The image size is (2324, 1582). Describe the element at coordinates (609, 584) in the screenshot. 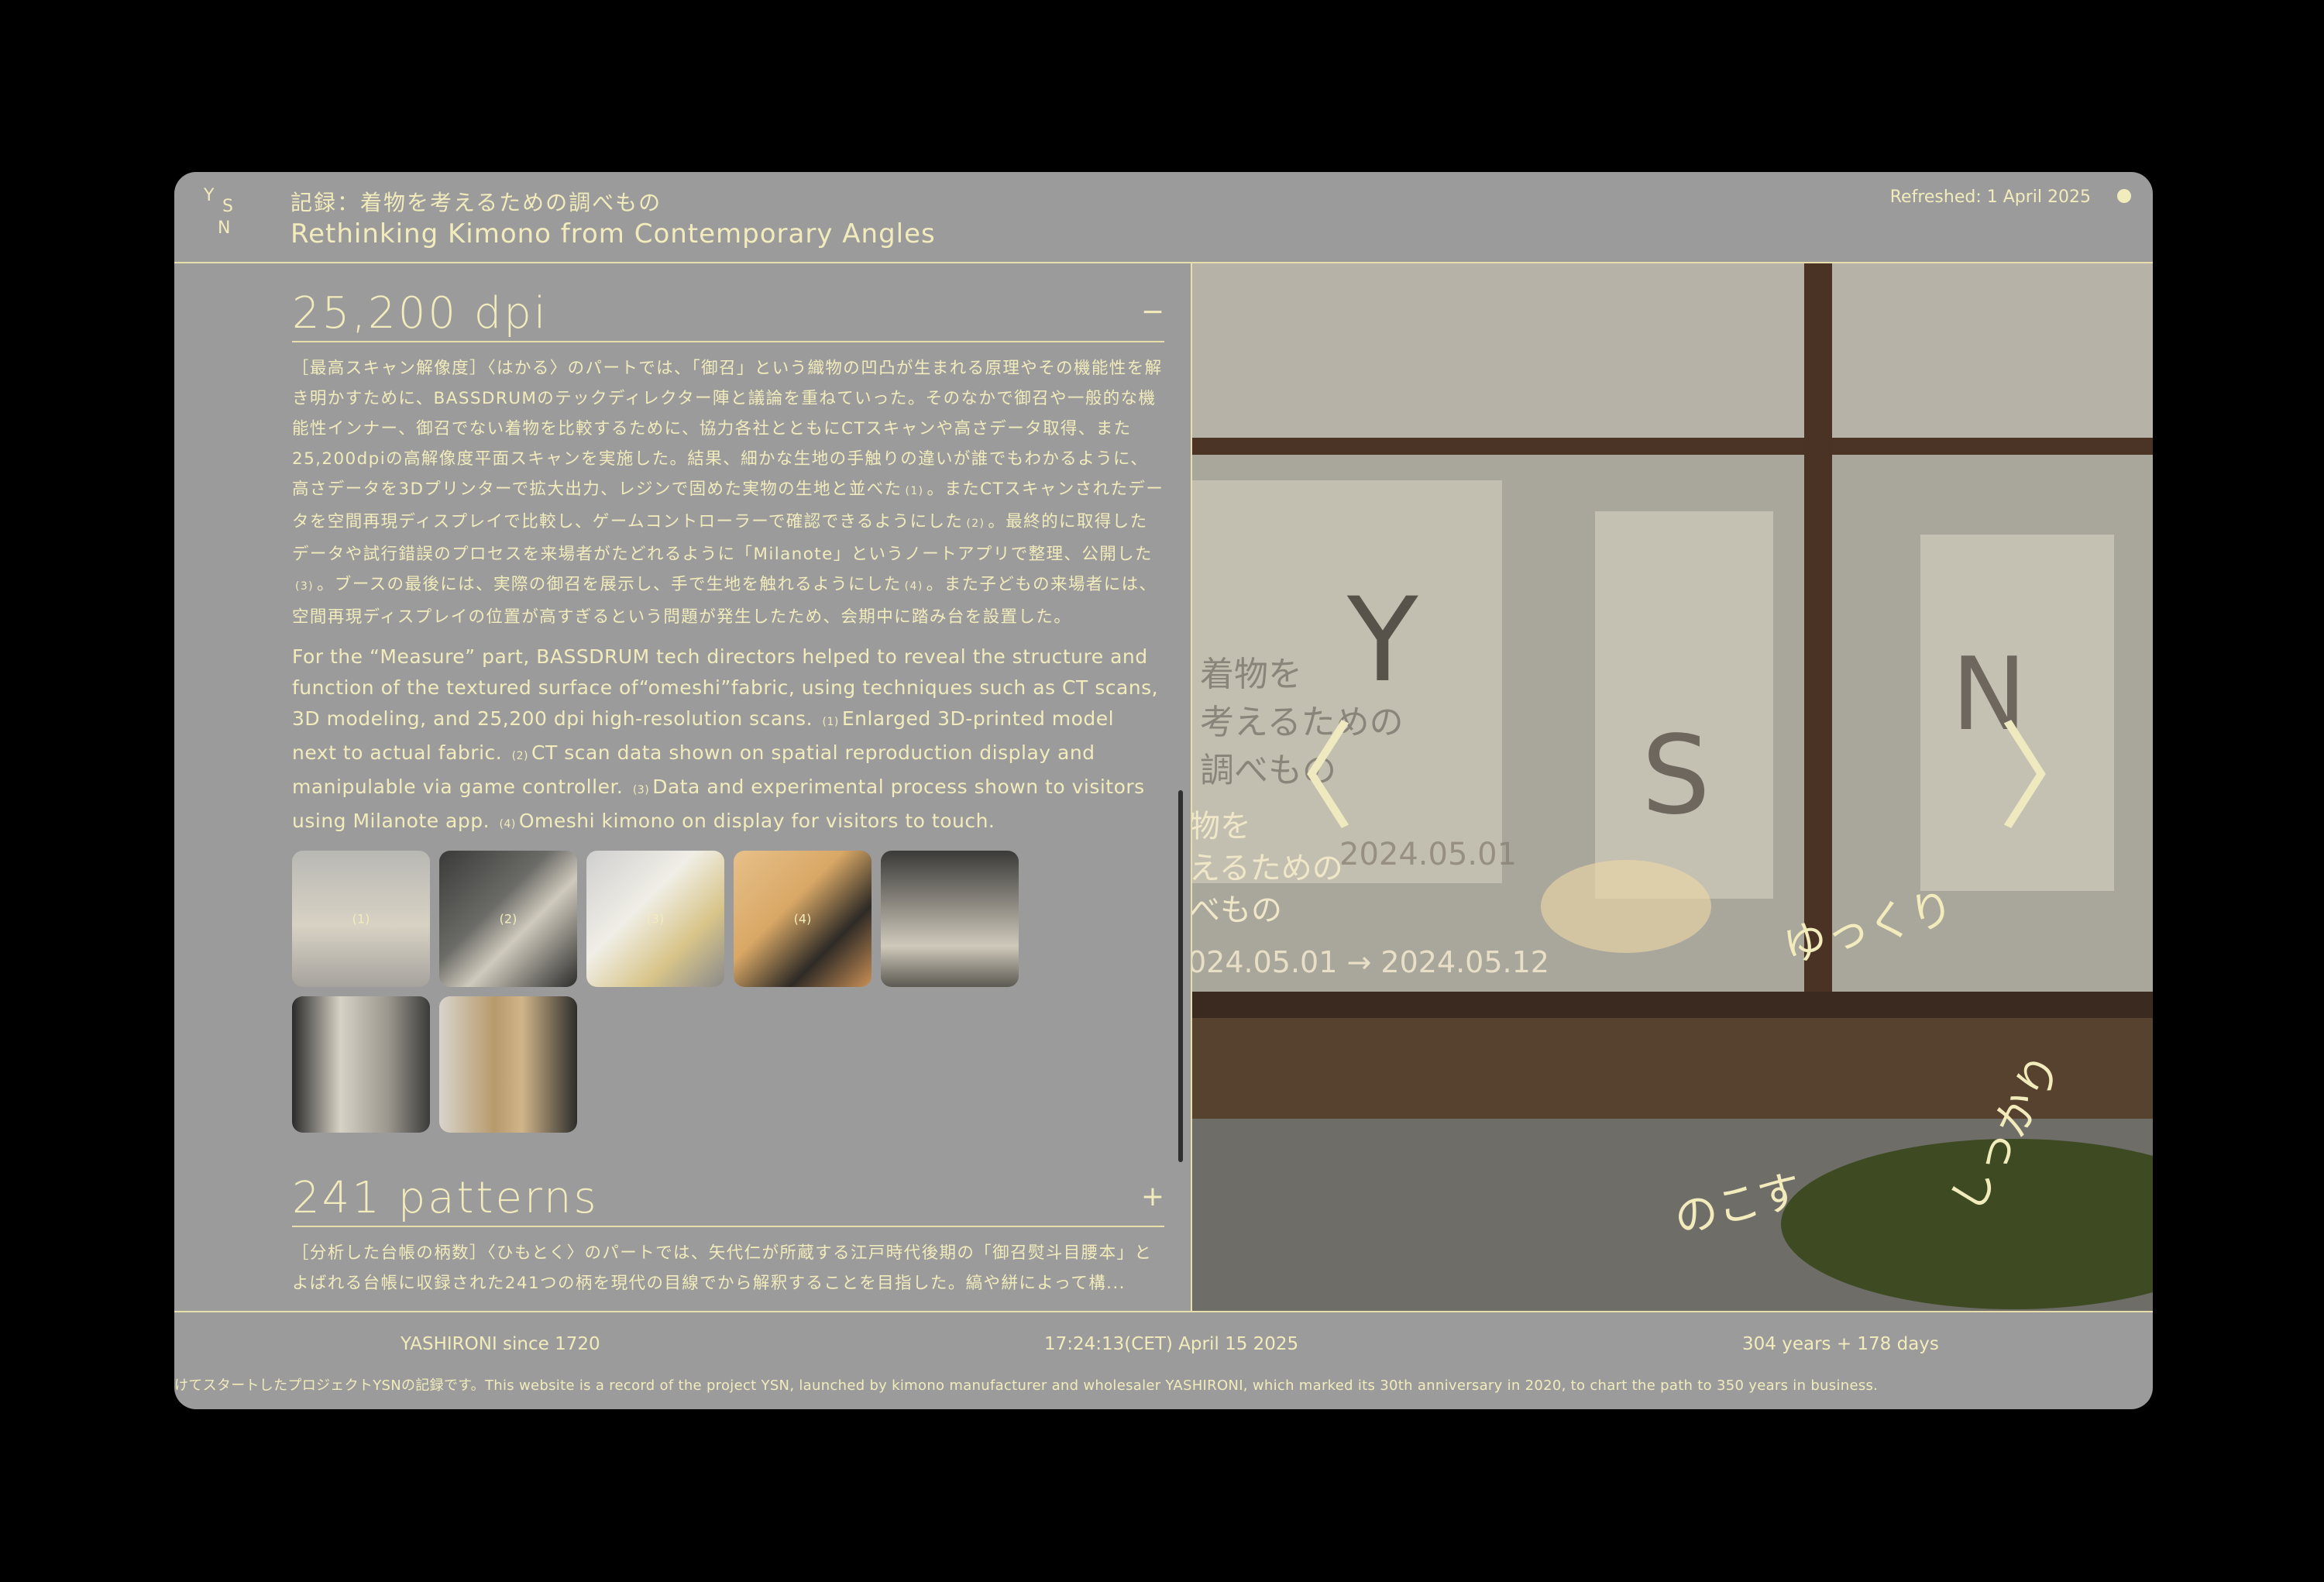

I see `body-ja-part-4: 。ブースの最後には、実際の御召を展示し、手で生地を触れるようにした` at that location.